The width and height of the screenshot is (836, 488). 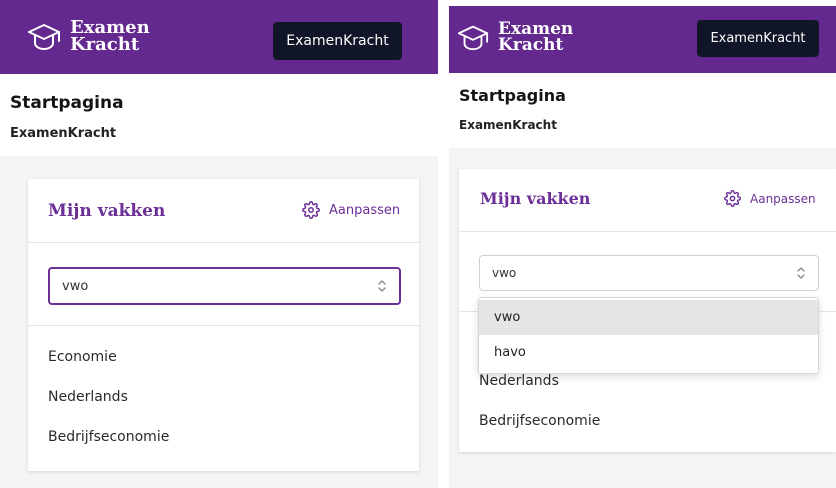 What do you see at coordinates (82, 357) in the screenshot?
I see `subject-item: Economie` at bounding box center [82, 357].